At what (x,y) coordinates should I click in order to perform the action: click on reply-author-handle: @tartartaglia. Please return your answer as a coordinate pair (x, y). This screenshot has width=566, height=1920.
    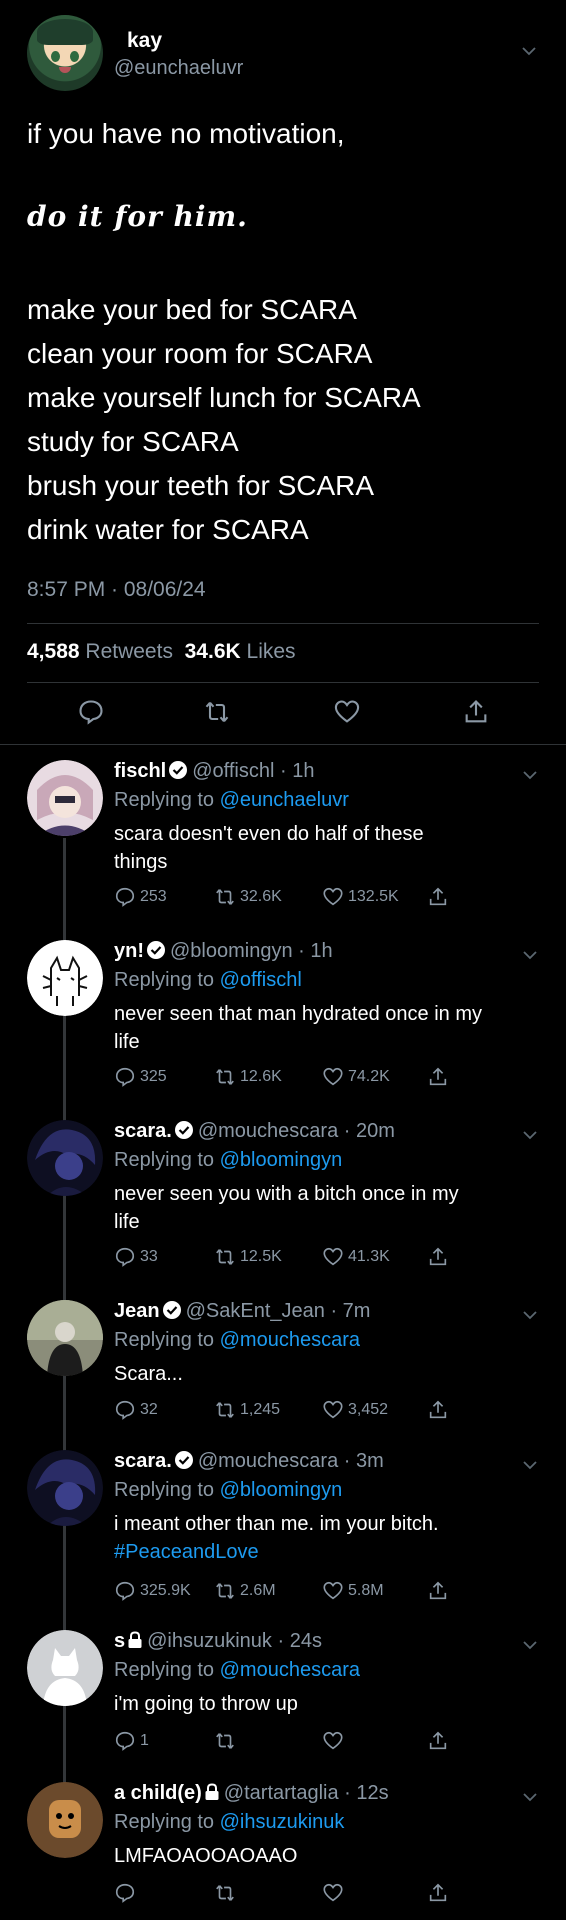
    Looking at the image, I should click on (281, 1793).